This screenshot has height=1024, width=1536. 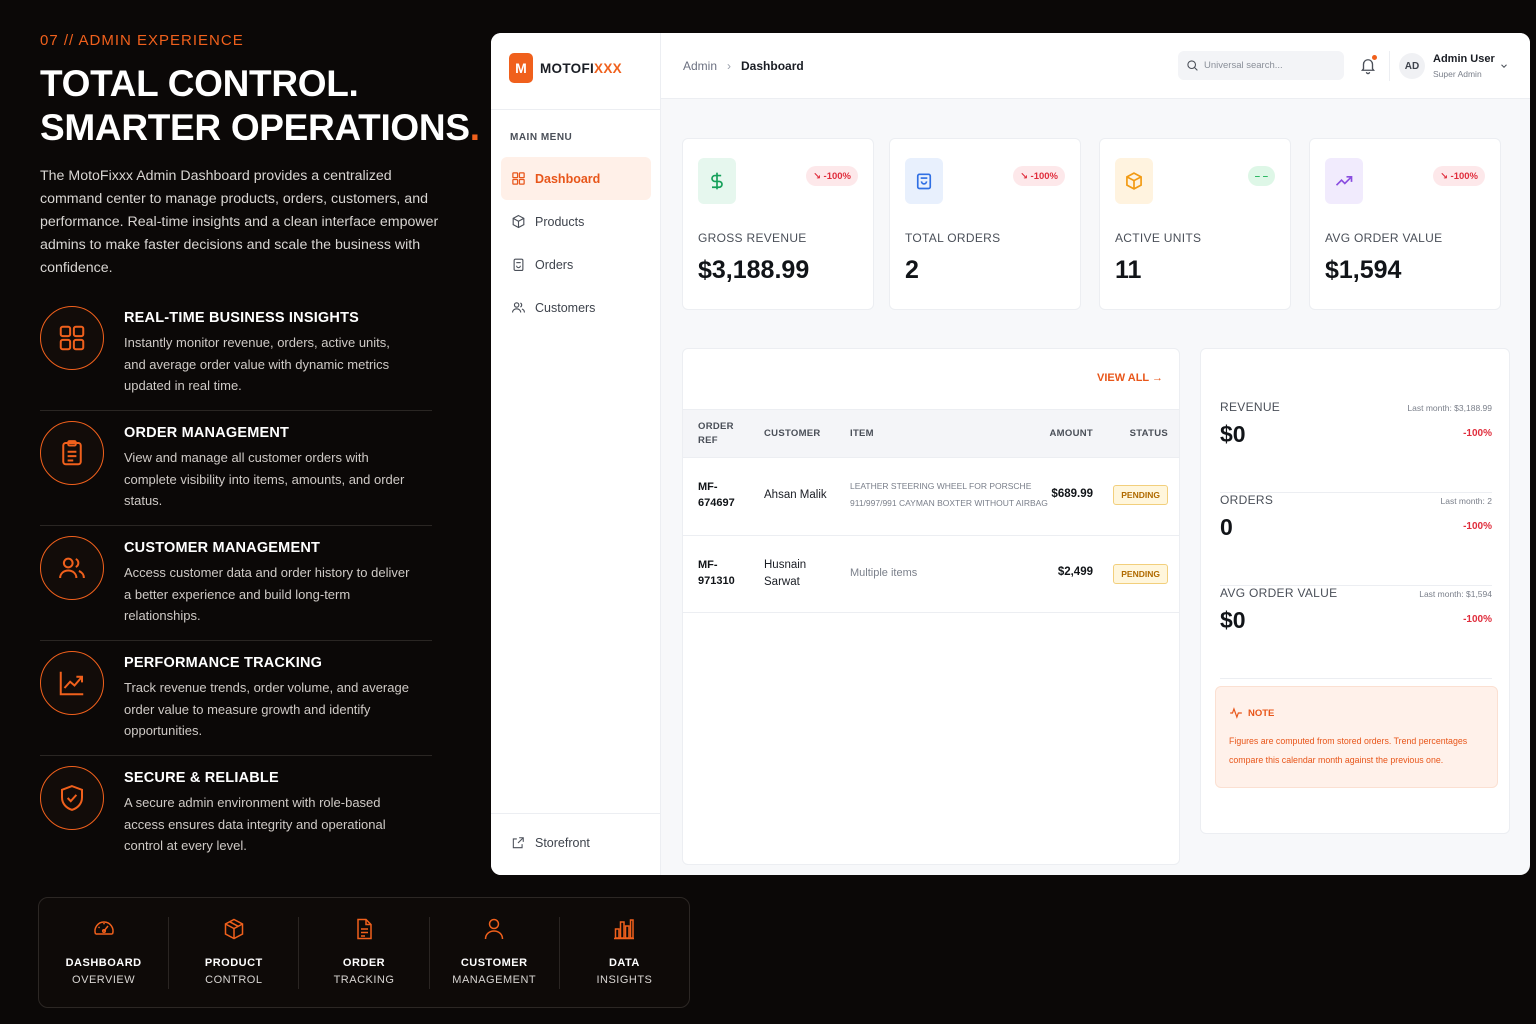 I want to click on kpi-value: $3,188.99, so click(x=754, y=270).